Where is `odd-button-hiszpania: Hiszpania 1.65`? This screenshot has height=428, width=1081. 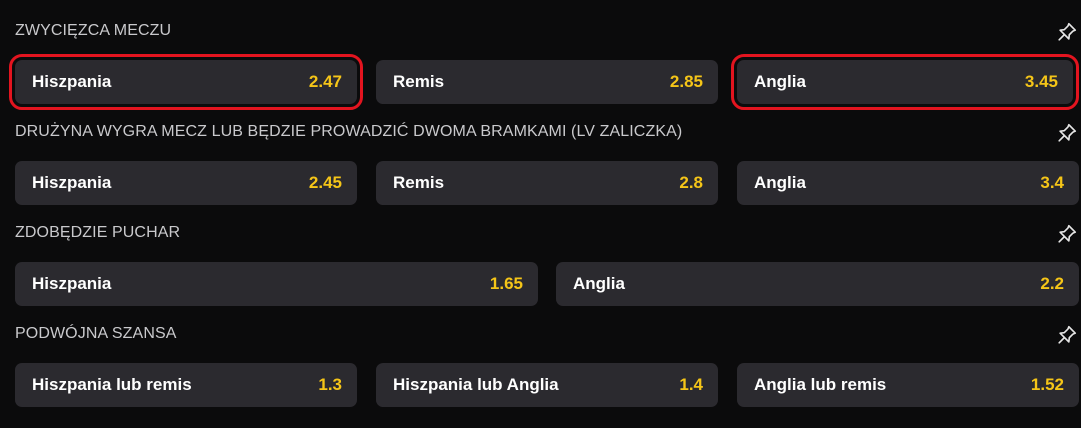 odd-button-hiszpania: Hiszpania 1.65 is located at coordinates (276, 284).